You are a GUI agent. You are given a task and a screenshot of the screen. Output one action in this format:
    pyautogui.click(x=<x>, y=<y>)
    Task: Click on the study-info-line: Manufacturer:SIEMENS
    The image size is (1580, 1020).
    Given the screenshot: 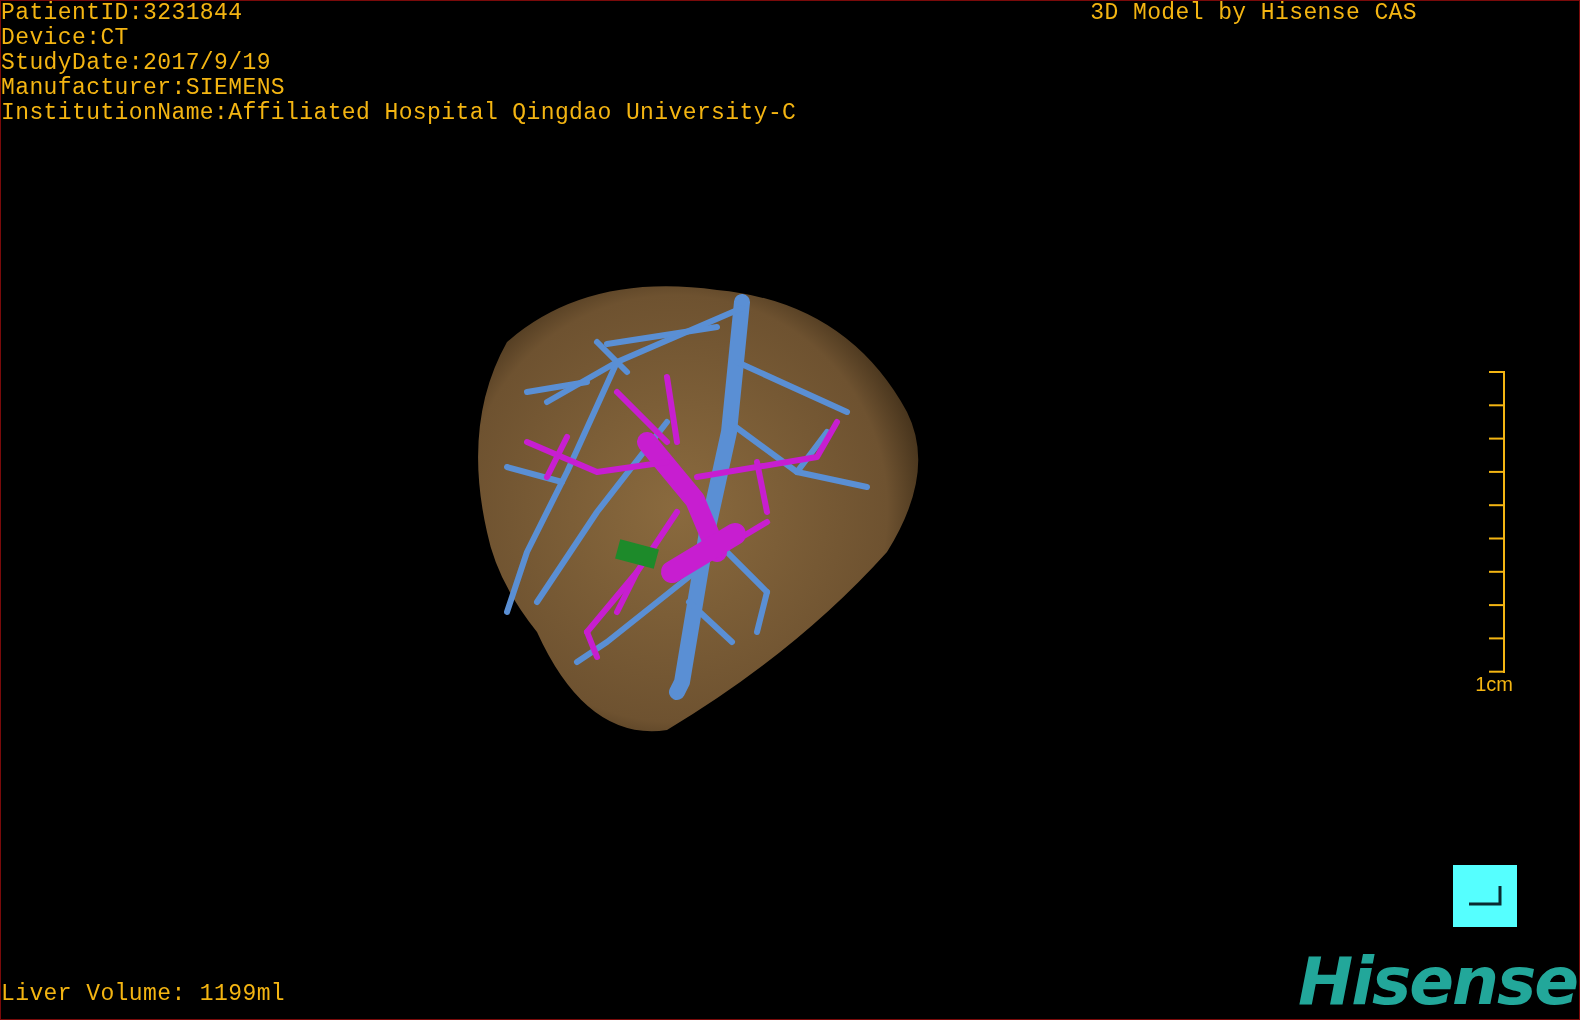 What is the action you would take?
    pyautogui.click(x=144, y=88)
    